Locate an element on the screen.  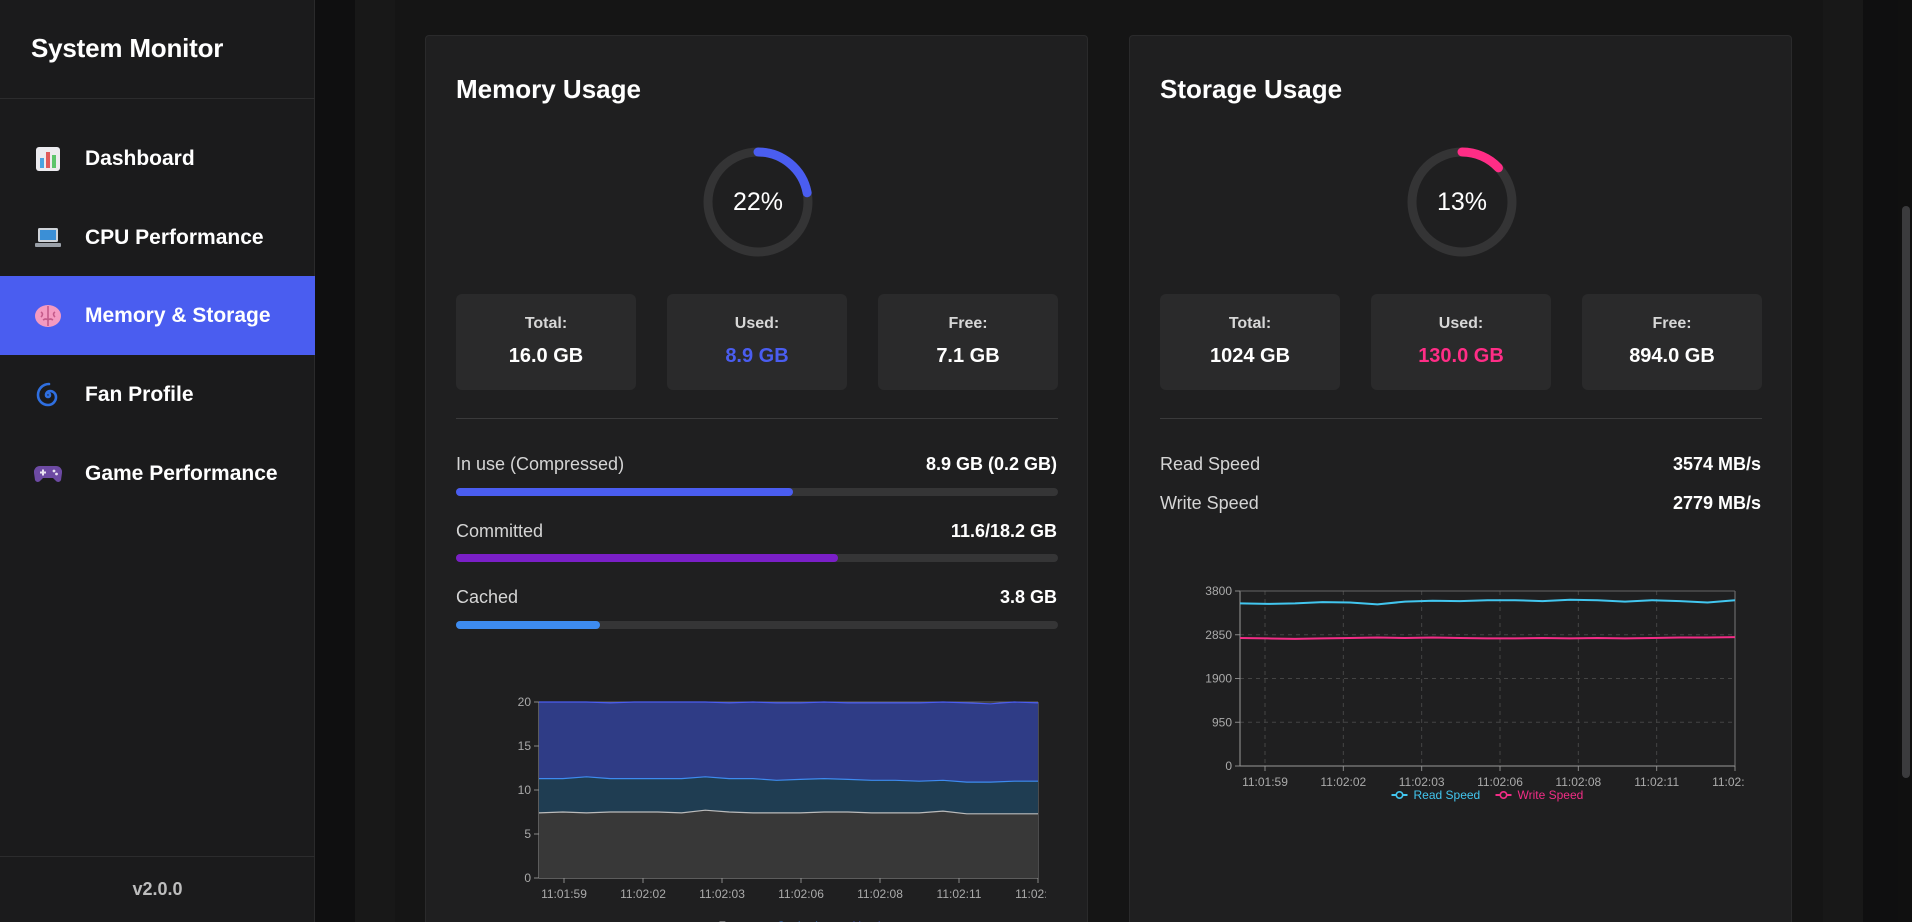
sidebar-item-label: Dashboard is located at coordinates (140, 158).